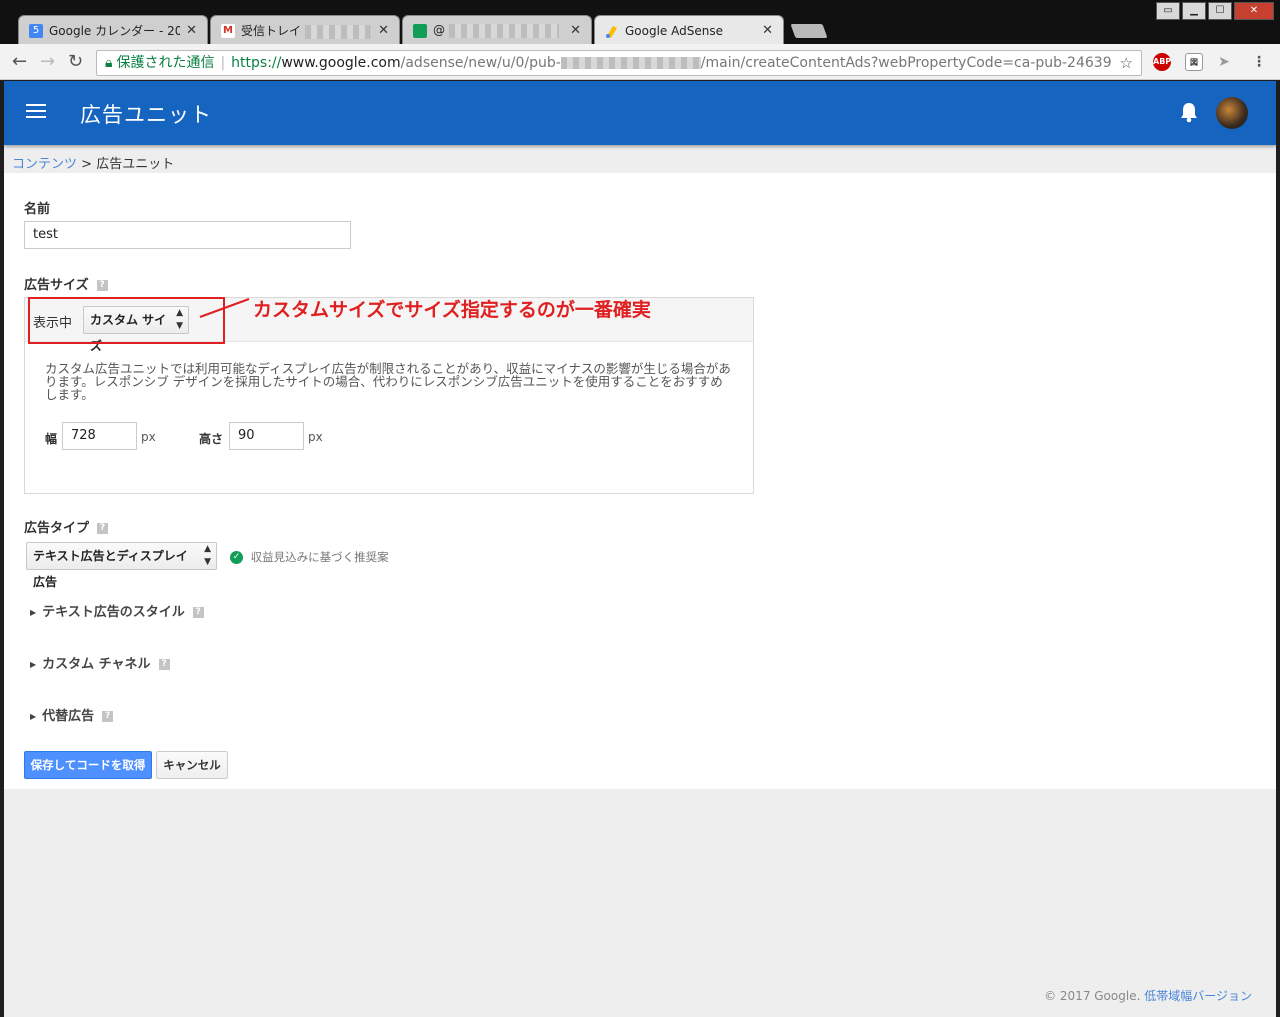 The height and width of the screenshot is (1017, 1280). What do you see at coordinates (236, 557) in the screenshot?
I see `check-circle-icon: ✓` at bounding box center [236, 557].